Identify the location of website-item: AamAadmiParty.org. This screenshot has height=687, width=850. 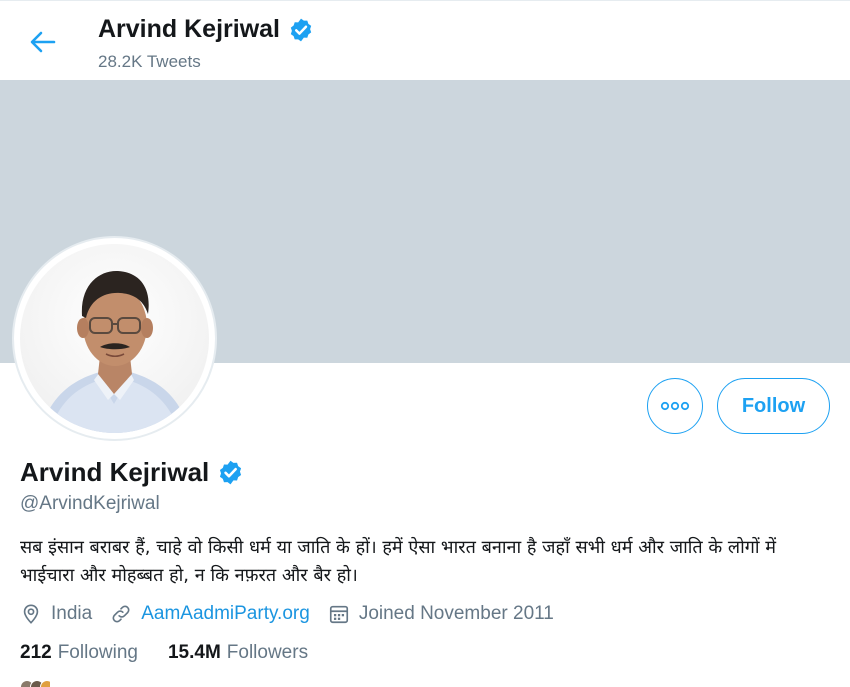
(210, 614).